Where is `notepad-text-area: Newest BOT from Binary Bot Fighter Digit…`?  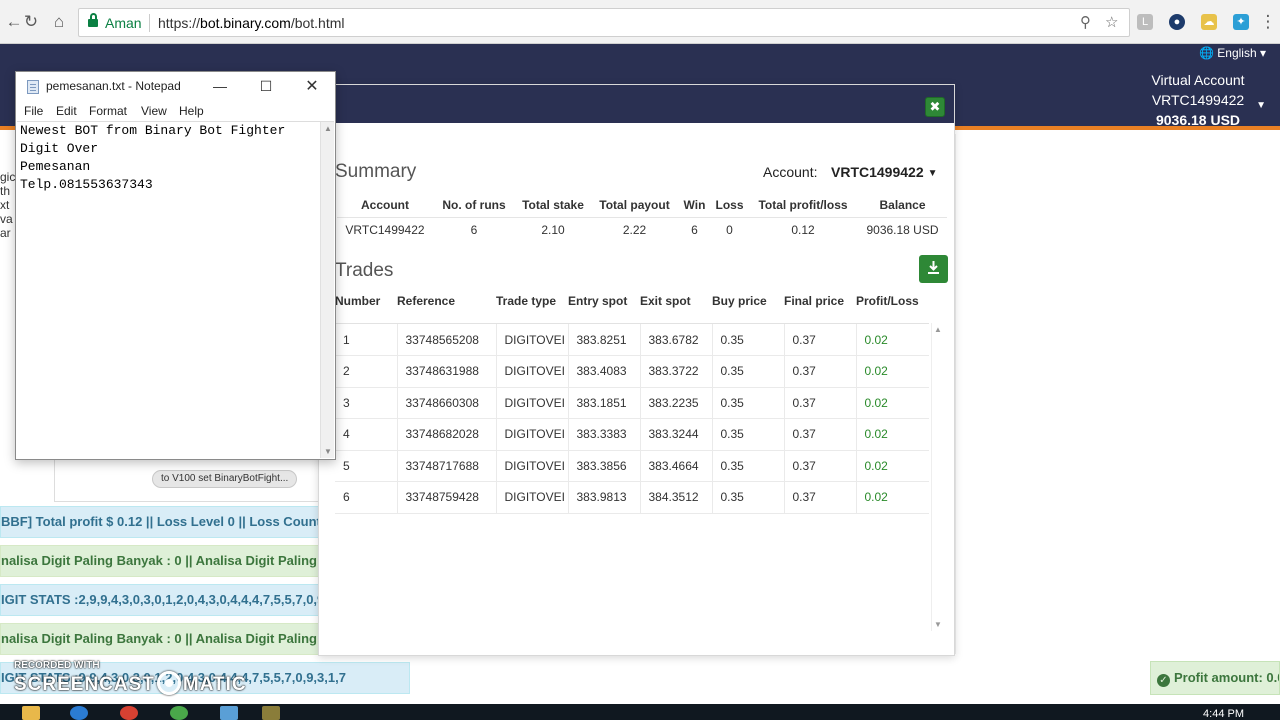
notepad-text-area: Newest BOT from Binary Bot Fighter Digit… is located at coordinates (175, 290).